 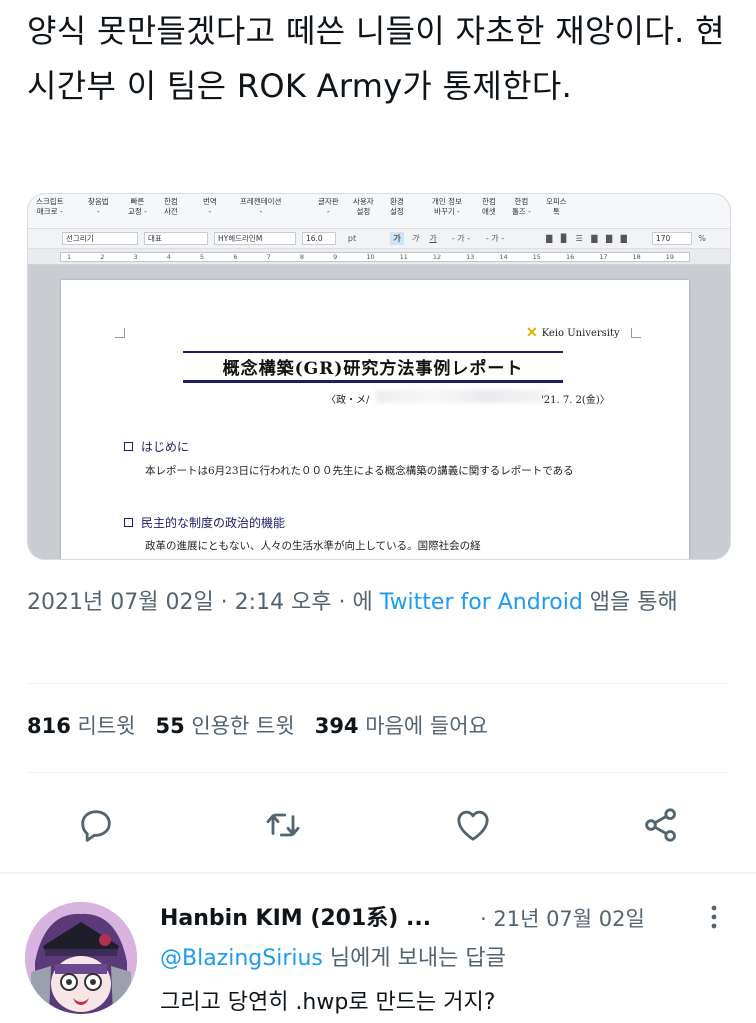 What do you see at coordinates (570, 257) in the screenshot?
I see `ruler-number: 16` at bounding box center [570, 257].